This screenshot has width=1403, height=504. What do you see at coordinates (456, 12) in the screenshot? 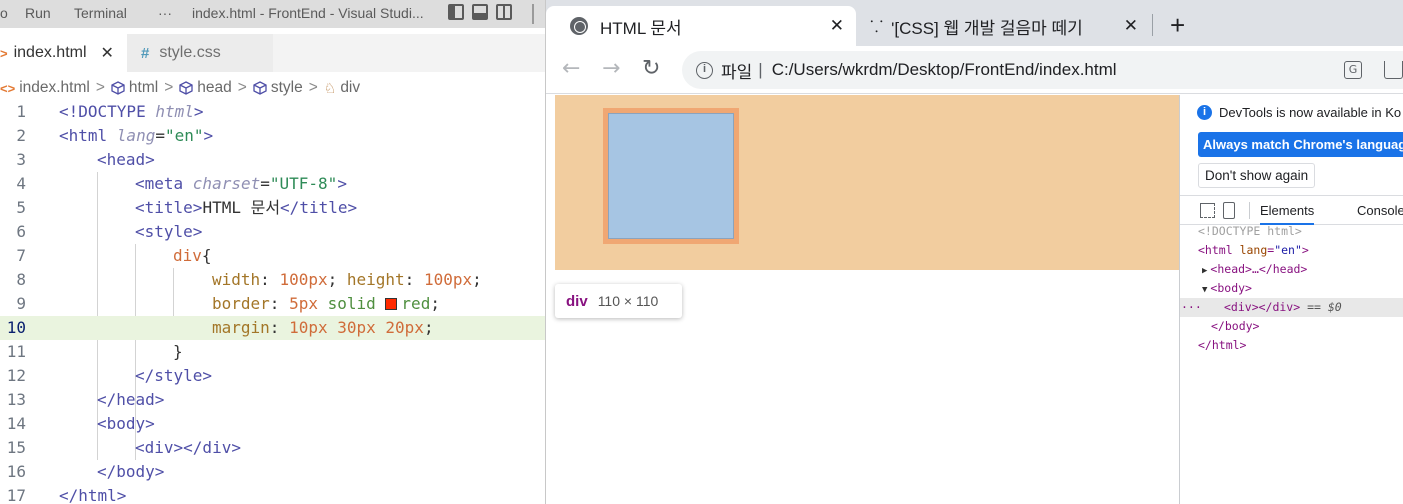
I see `toggle-sidebar-icon` at bounding box center [456, 12].